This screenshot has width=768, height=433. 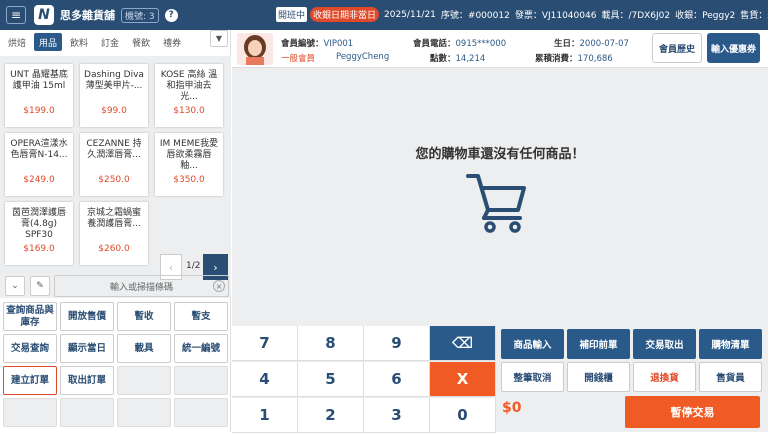 What do you see at coordinates (475, 16) in the screenshot?
I see `serial-number: 序號：#000012` at bounding box center [475, 16].